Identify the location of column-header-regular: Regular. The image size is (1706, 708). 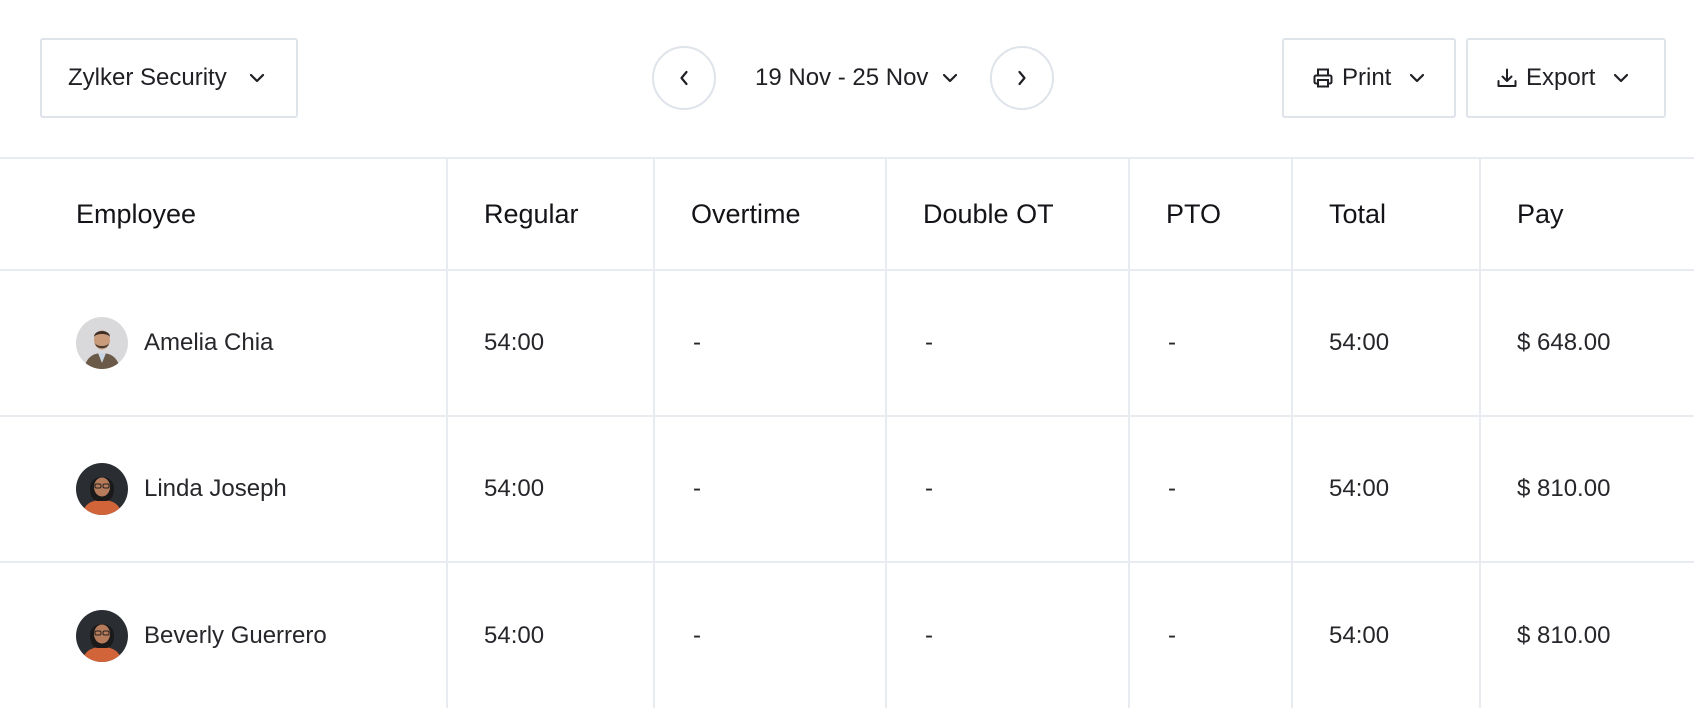
(550, 214).